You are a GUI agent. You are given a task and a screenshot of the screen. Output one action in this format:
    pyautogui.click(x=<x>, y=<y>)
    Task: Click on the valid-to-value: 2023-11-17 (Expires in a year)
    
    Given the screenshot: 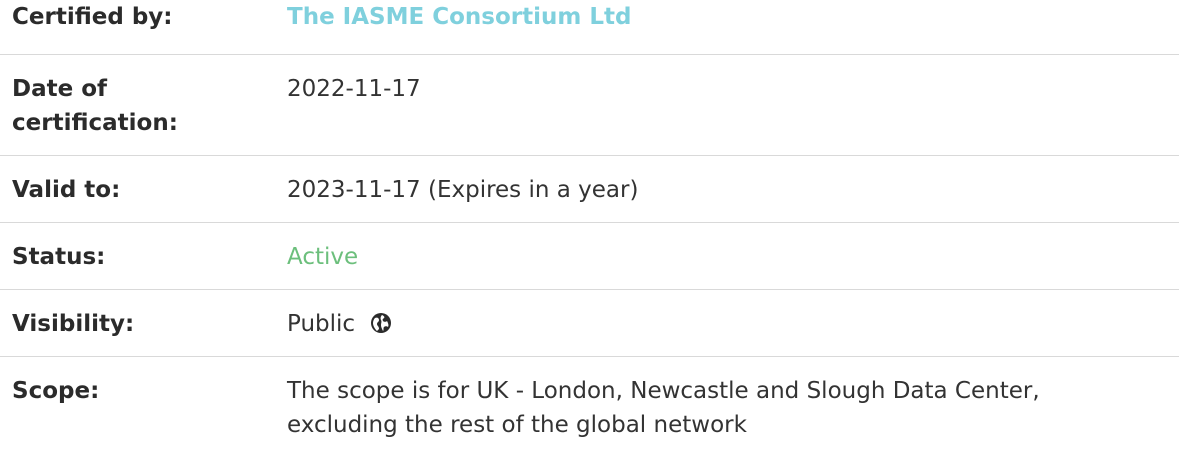 What is the action you would take?
    pyautogui.click(x=463, y=190)
    